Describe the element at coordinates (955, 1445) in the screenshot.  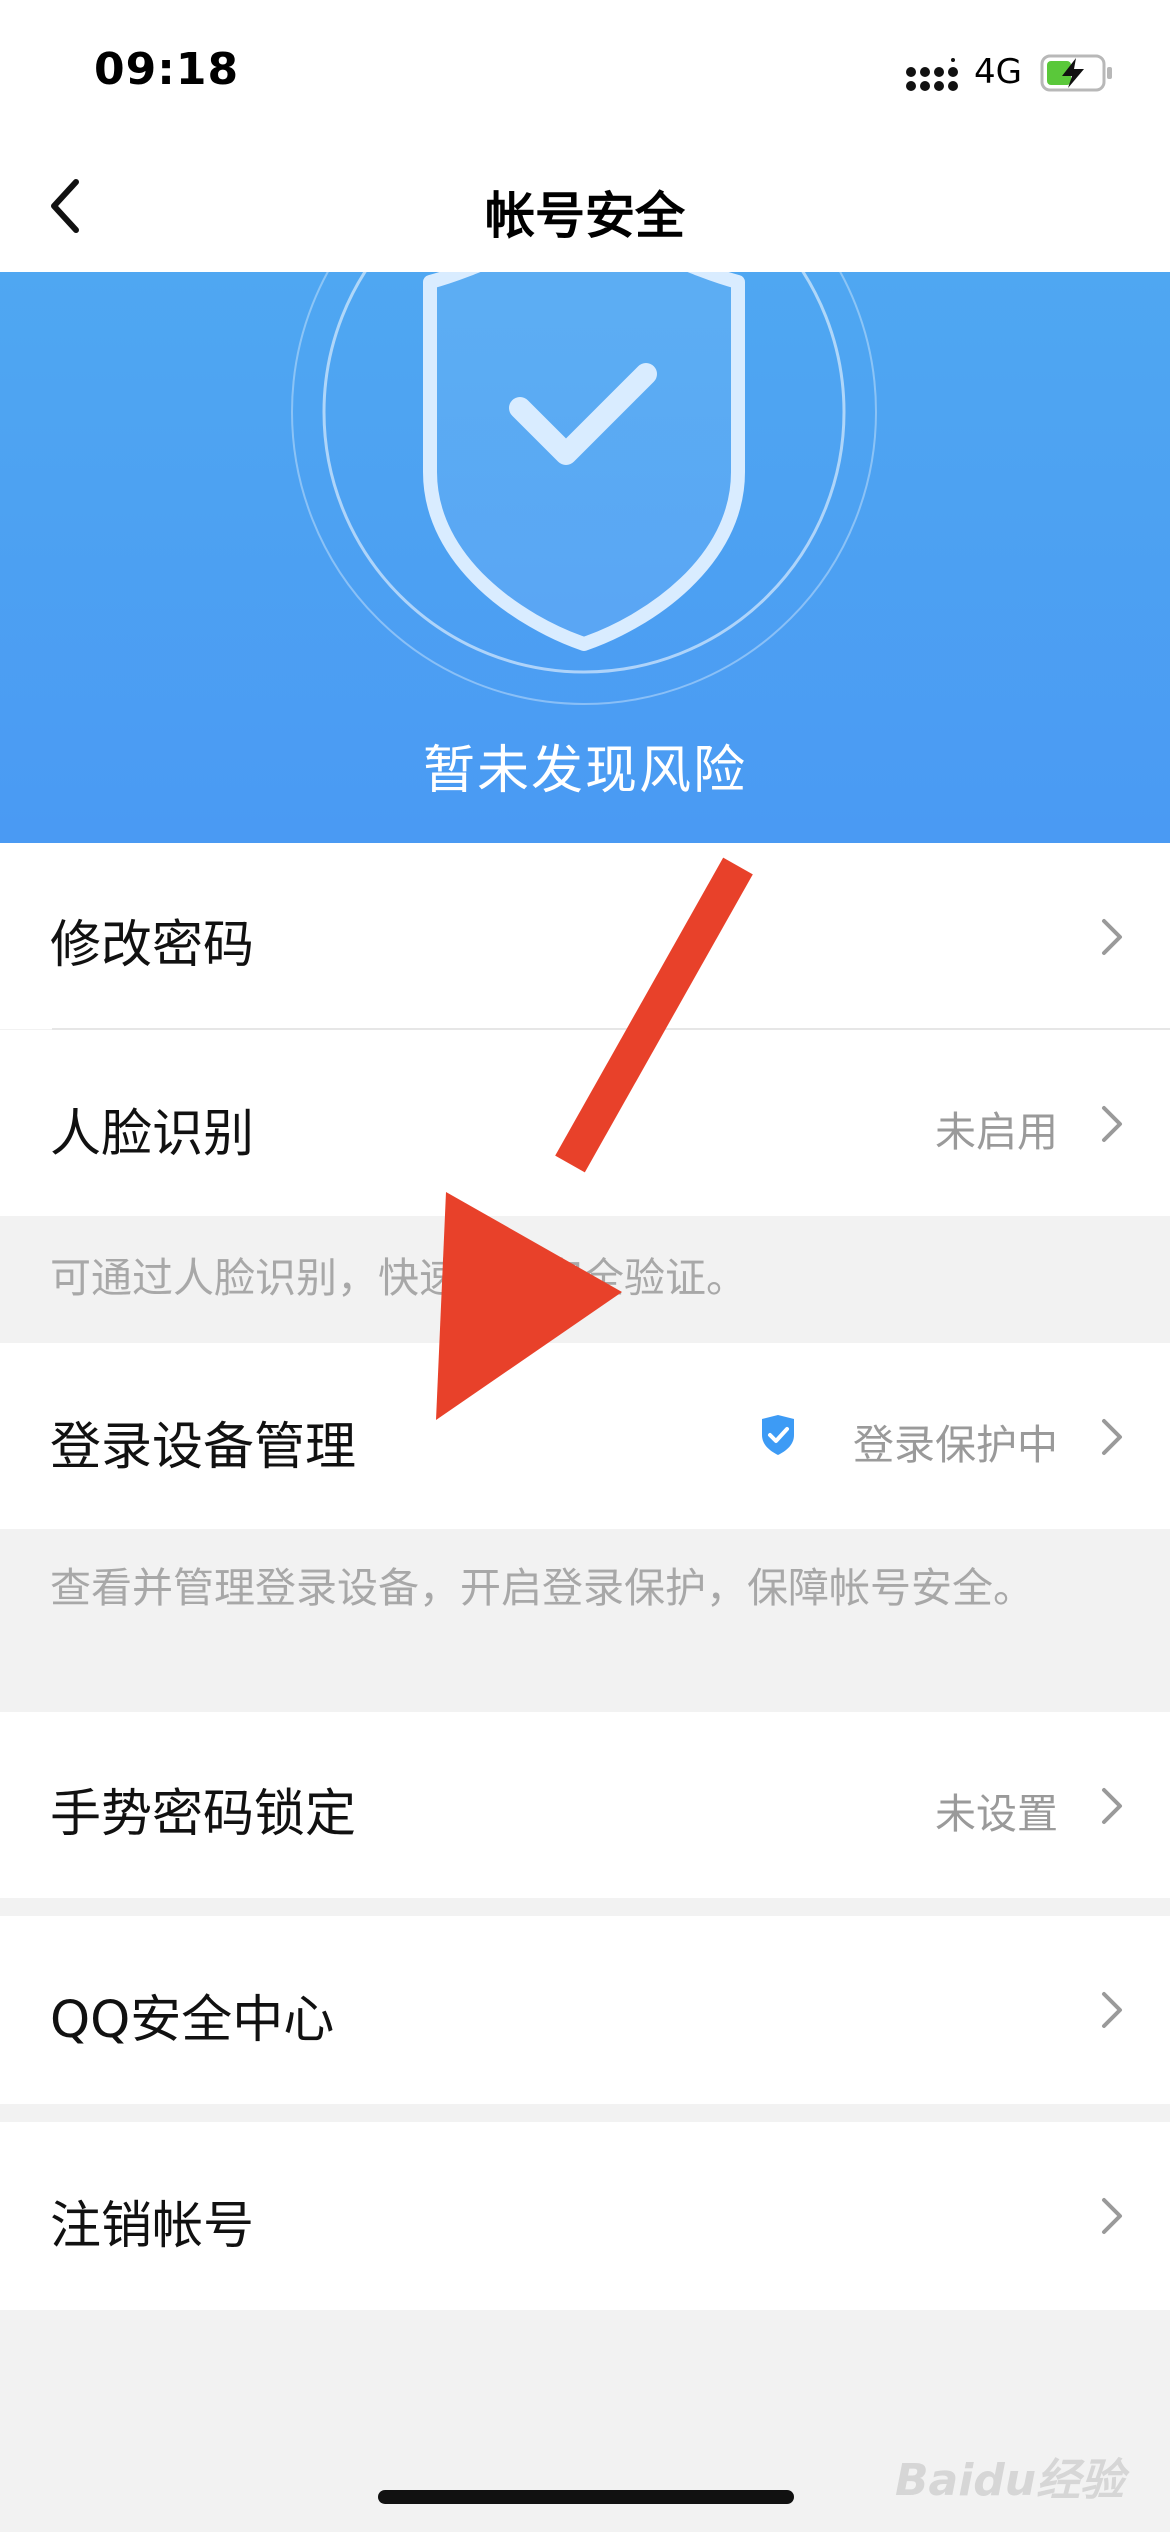
I see `menu-item-value: 登录保护中` at that location.